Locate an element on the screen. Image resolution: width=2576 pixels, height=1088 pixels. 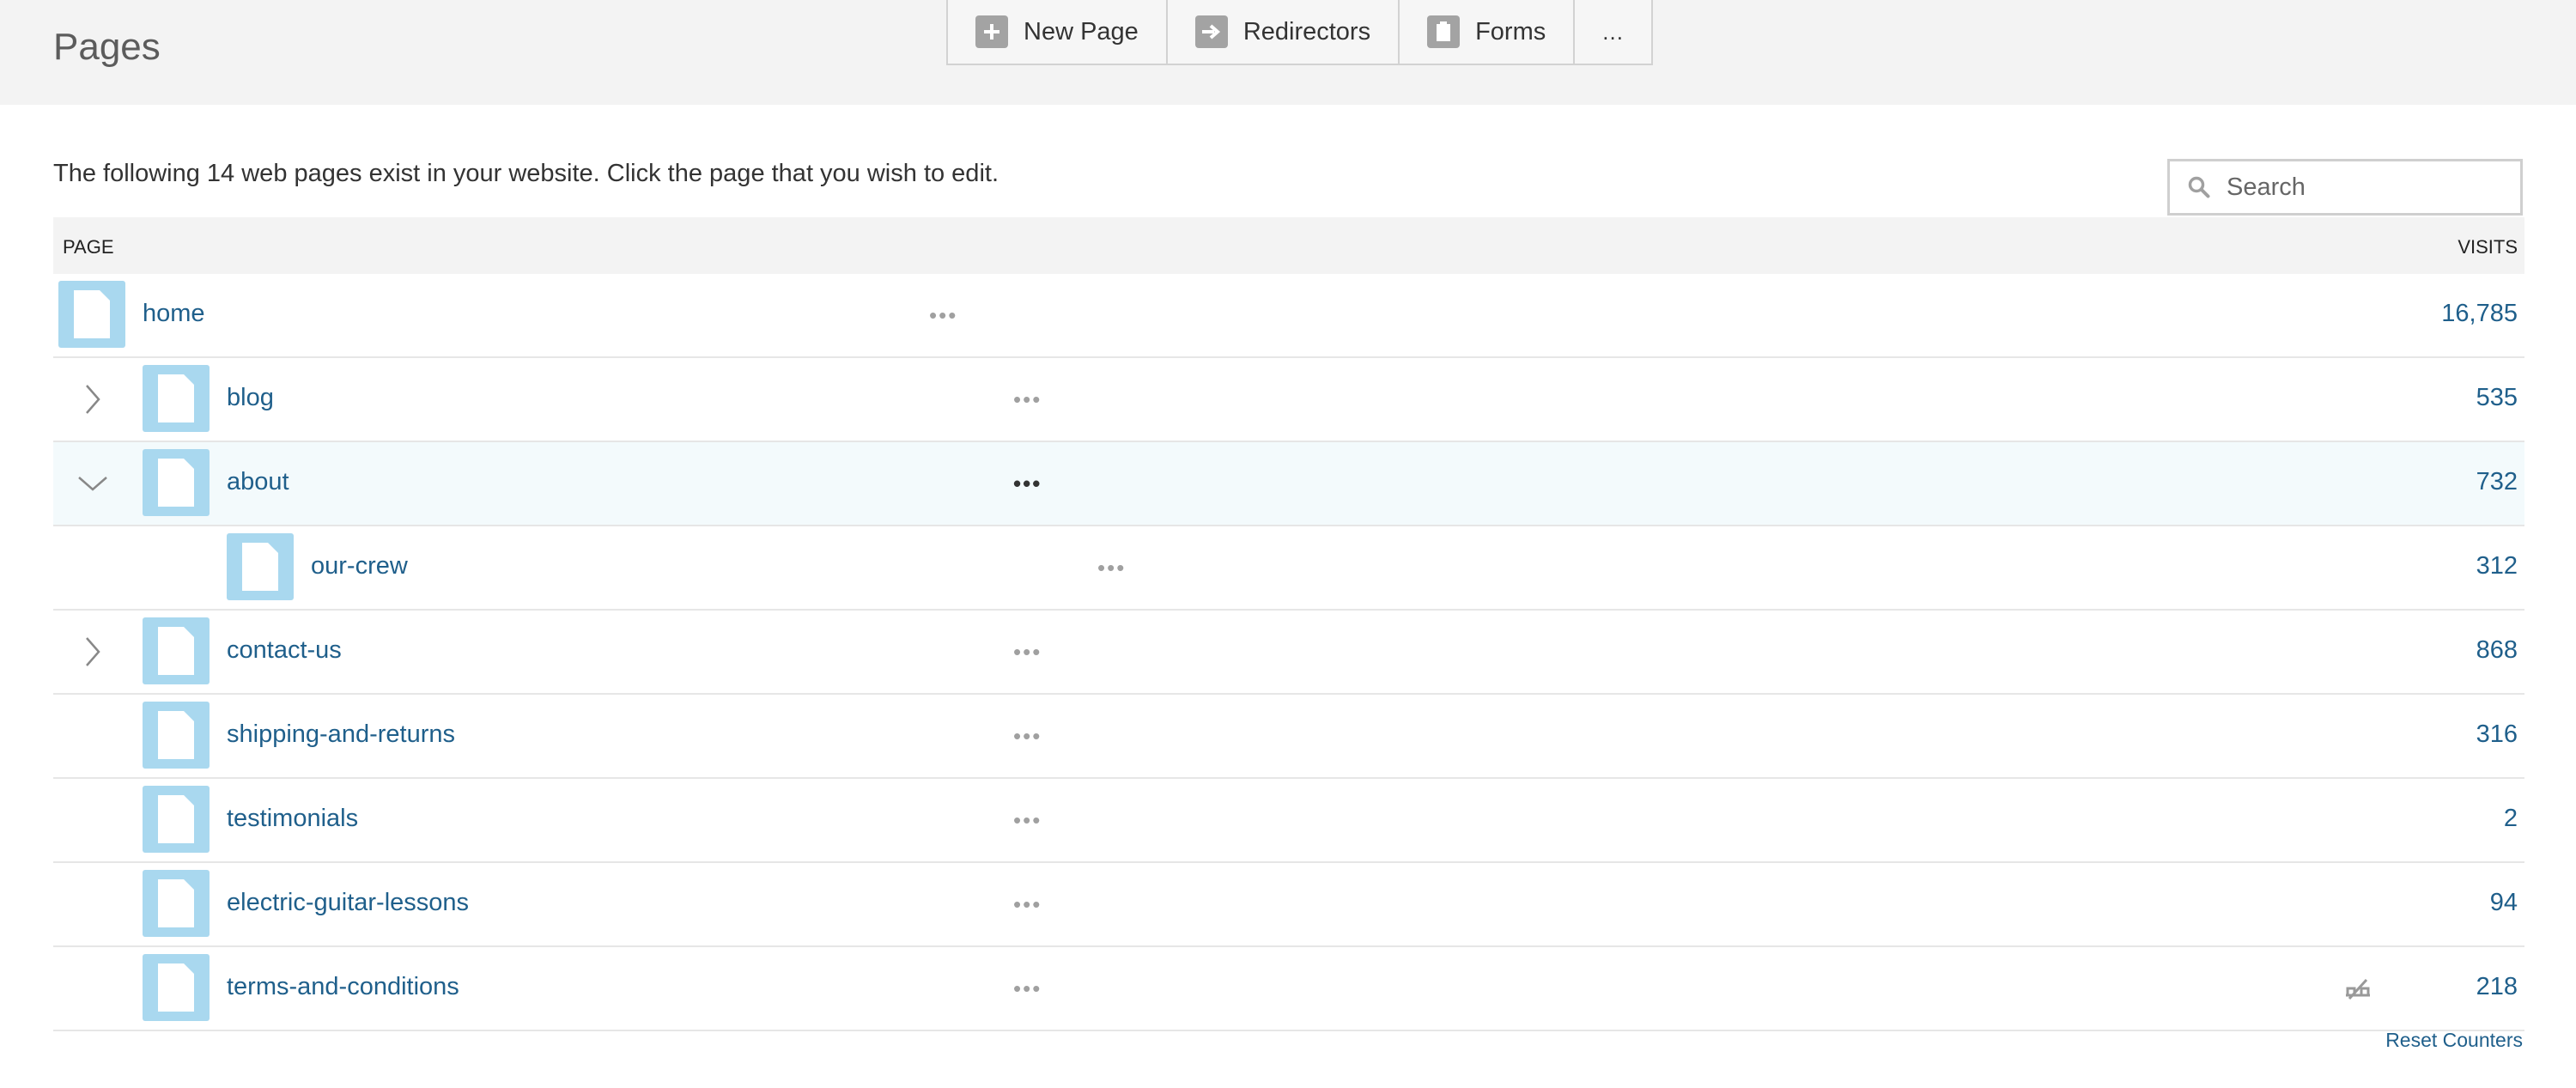
visits-count: 312 is located at coordinates (2497, 566).